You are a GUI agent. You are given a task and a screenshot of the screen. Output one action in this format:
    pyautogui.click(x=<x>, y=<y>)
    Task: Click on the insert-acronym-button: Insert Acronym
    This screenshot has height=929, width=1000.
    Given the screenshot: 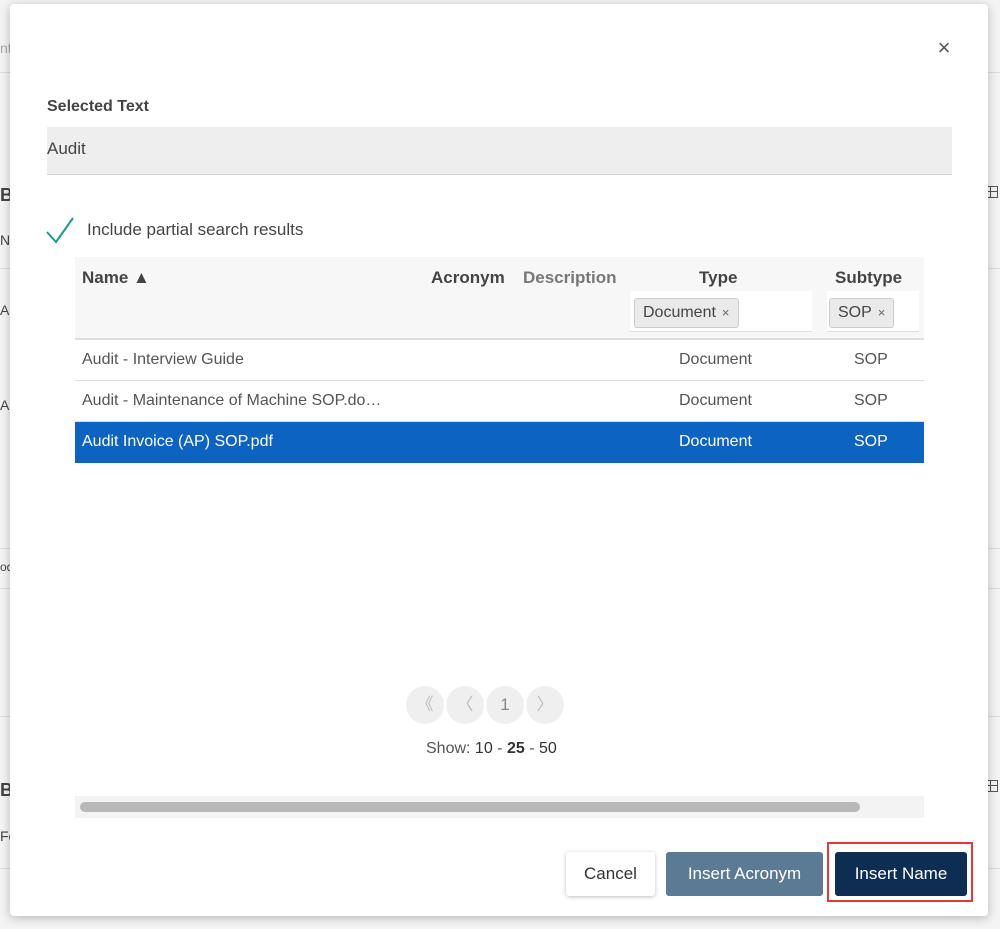 What is the action you would take?
    pyautogui.click(x=744, y=874)
    